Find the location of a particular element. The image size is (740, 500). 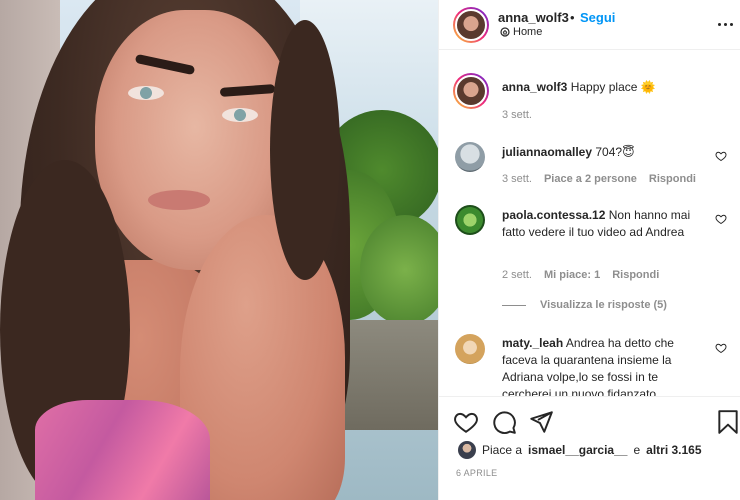

comment-likes: Mi piace: 1 is located at coordinates (572, 275).